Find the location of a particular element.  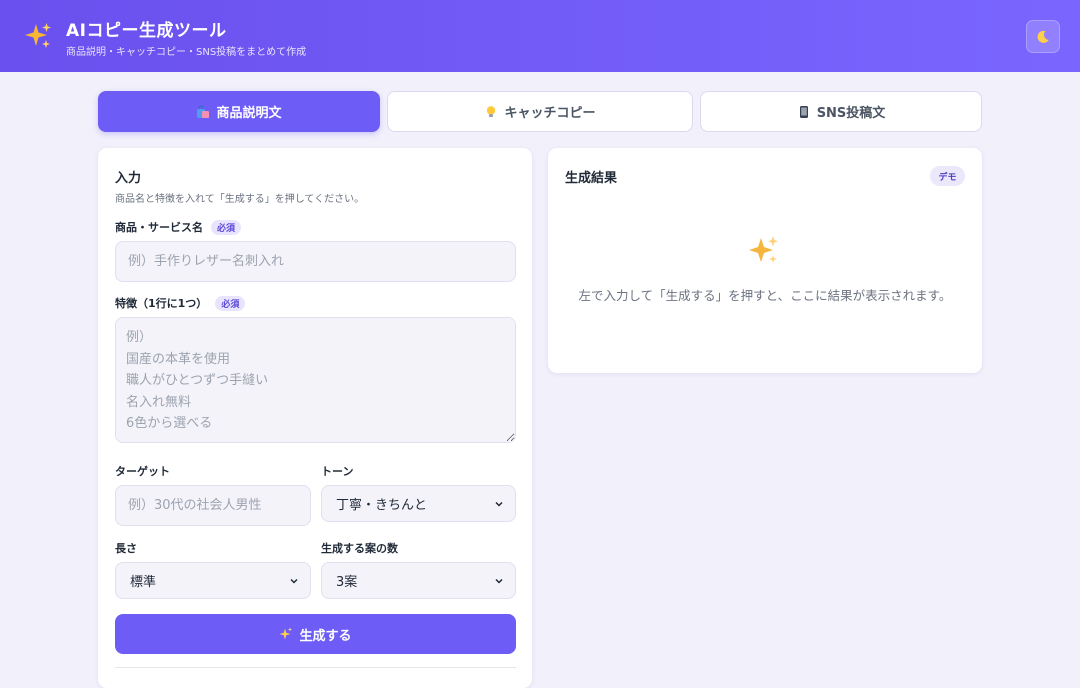

app-title: AIコピー生成ツール is located at coordinates (146, 31).